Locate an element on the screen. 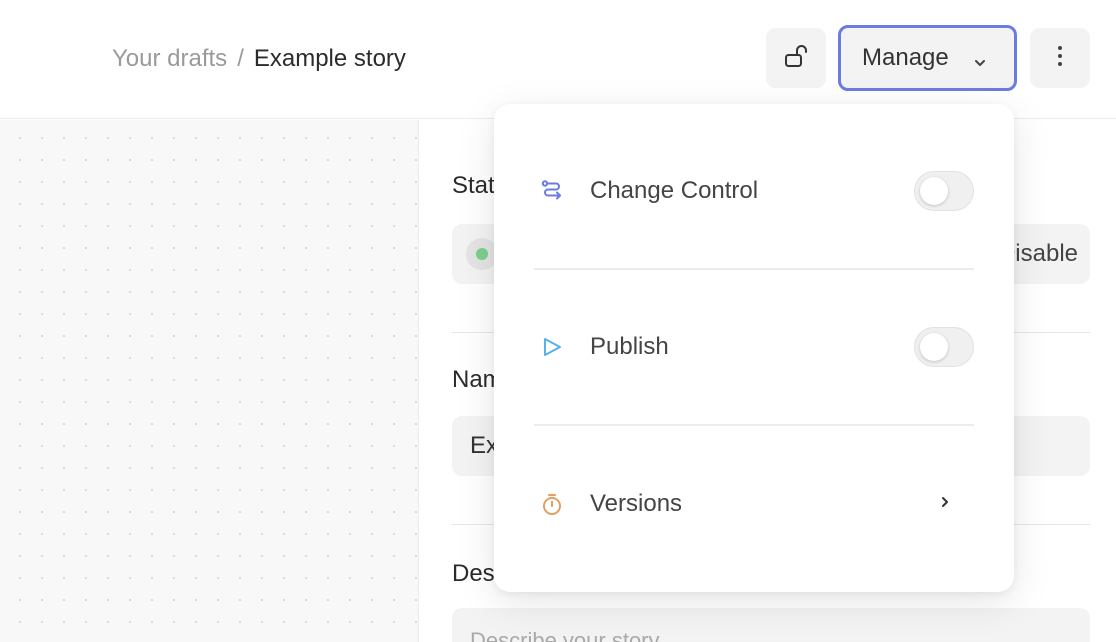 This screenshot has width=1116, height=642. breadcrumb-current: Example story is located at coordinates (329, 58).